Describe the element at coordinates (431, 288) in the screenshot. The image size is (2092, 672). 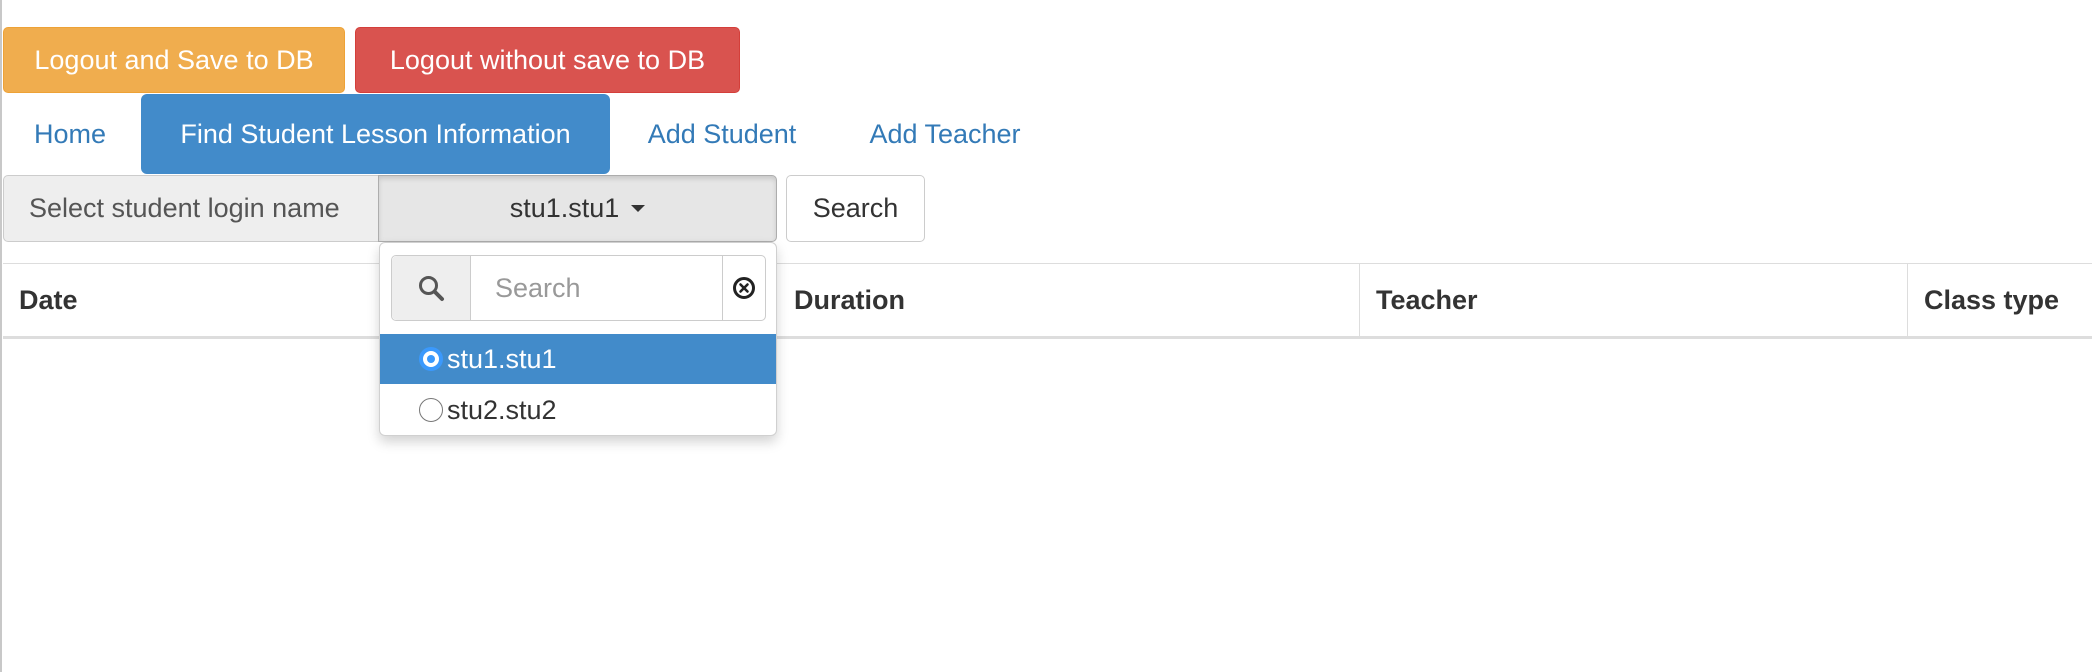
I see `magnifier-icon` at that location.